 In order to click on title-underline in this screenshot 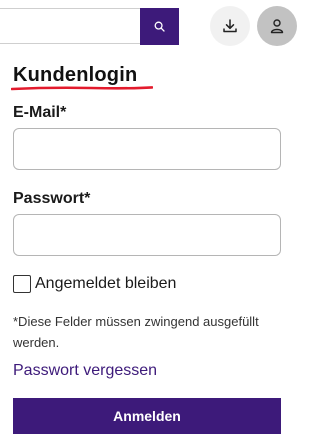, I will do `click(82, 88)`.